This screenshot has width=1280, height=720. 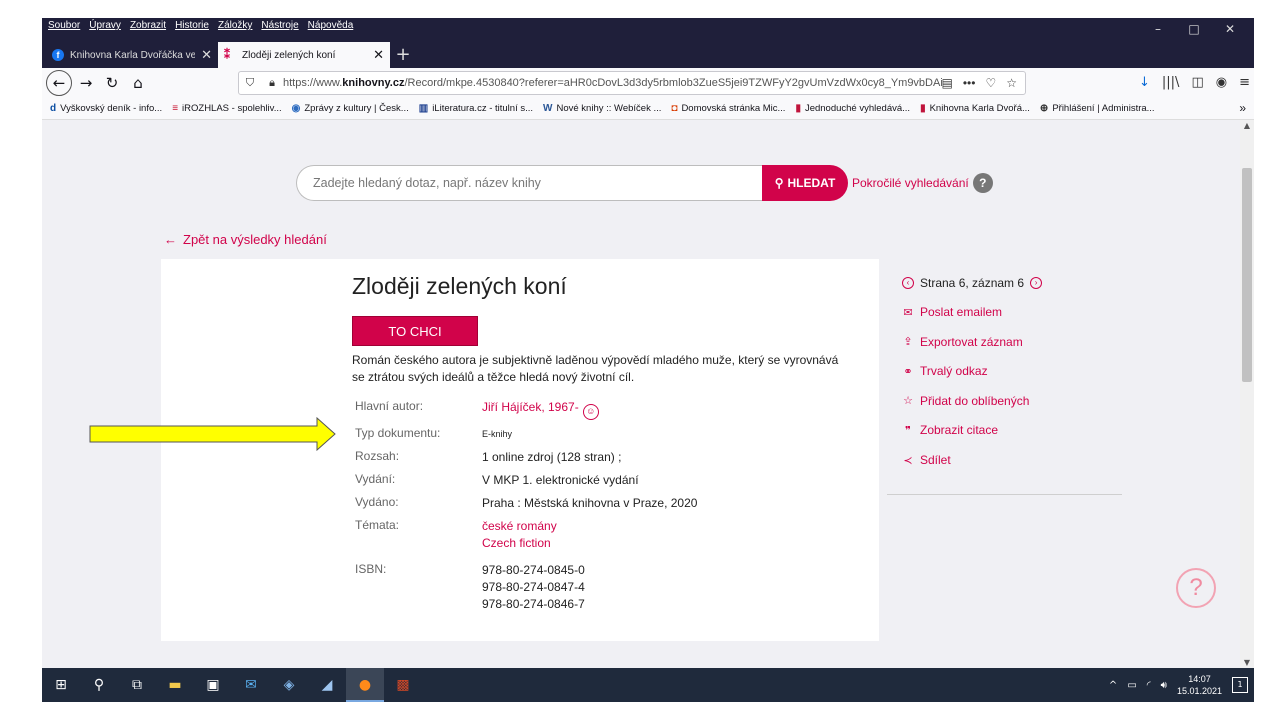 What do you see at coordinates (519, 543) in the screenshot?
I see `topic-link: Czech fiction` at bounding box center [519, 543].